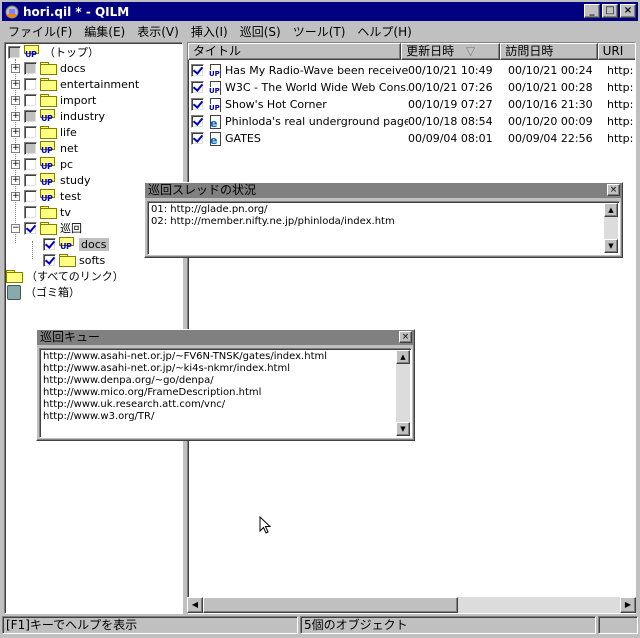  Describe the element at coordinates (15, 228) in the screenshot. I see `collapse-icon: −` at that location.